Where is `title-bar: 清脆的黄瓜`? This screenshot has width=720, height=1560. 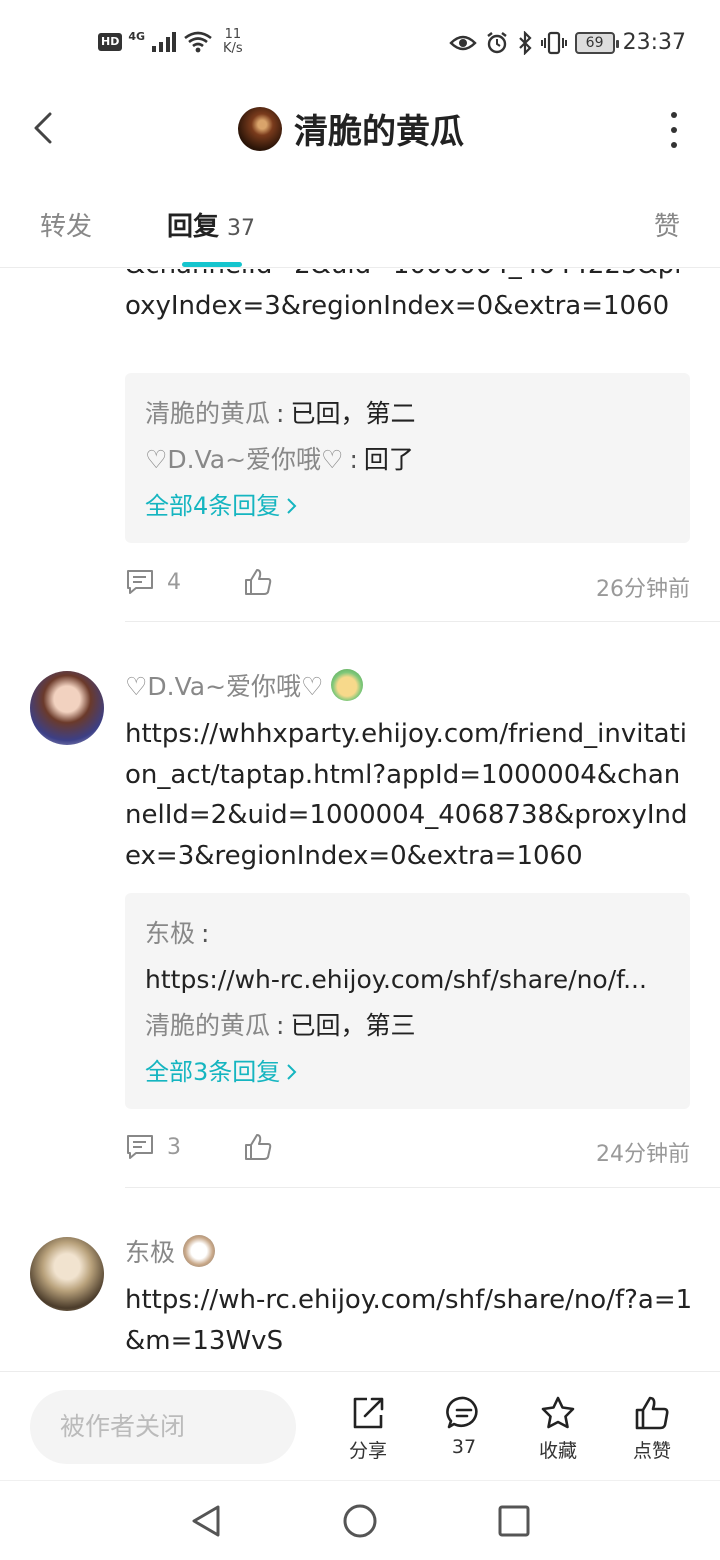 title-bar: 清脆的黄瓜 is located at coordinates (360, 128).